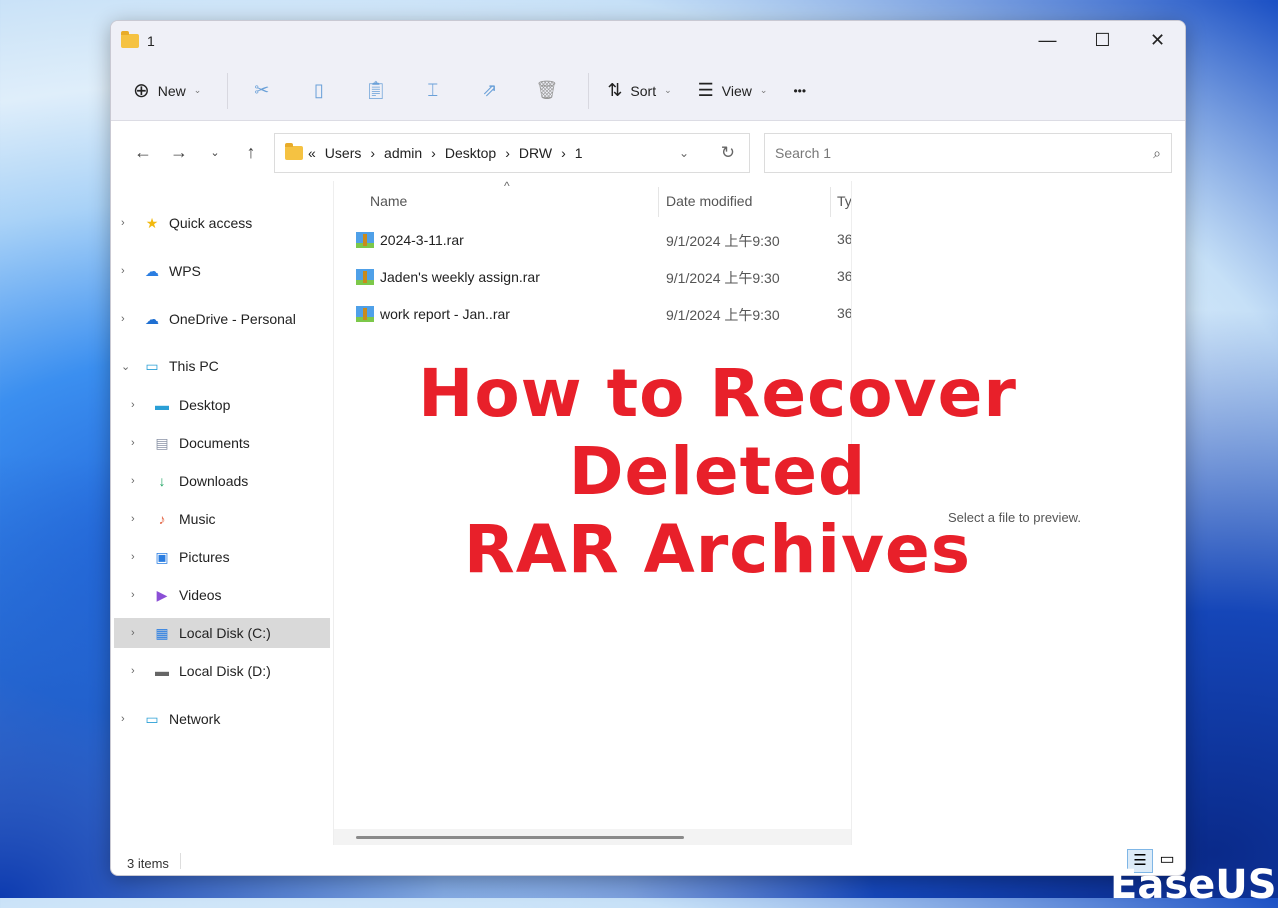  What do you see at coordinates (968, 153) in the screenshot?
I see `search-input: Search 1 ⌕` at bounding box center [968, 153].